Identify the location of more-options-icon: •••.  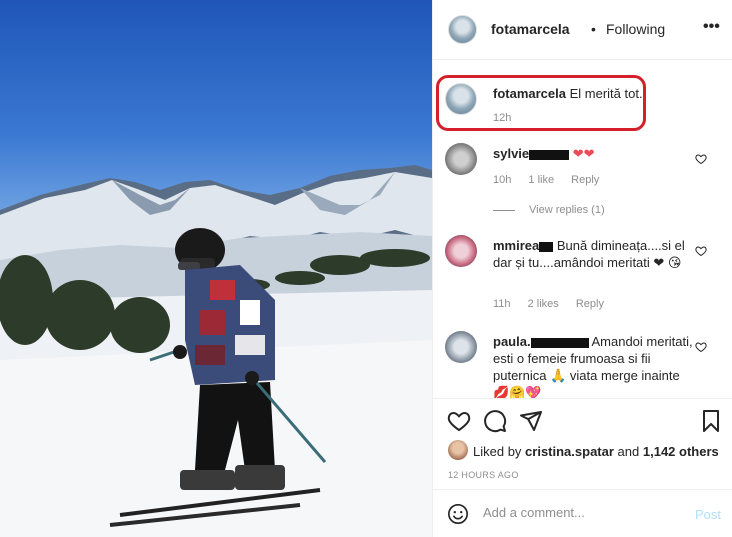
(712, 27).